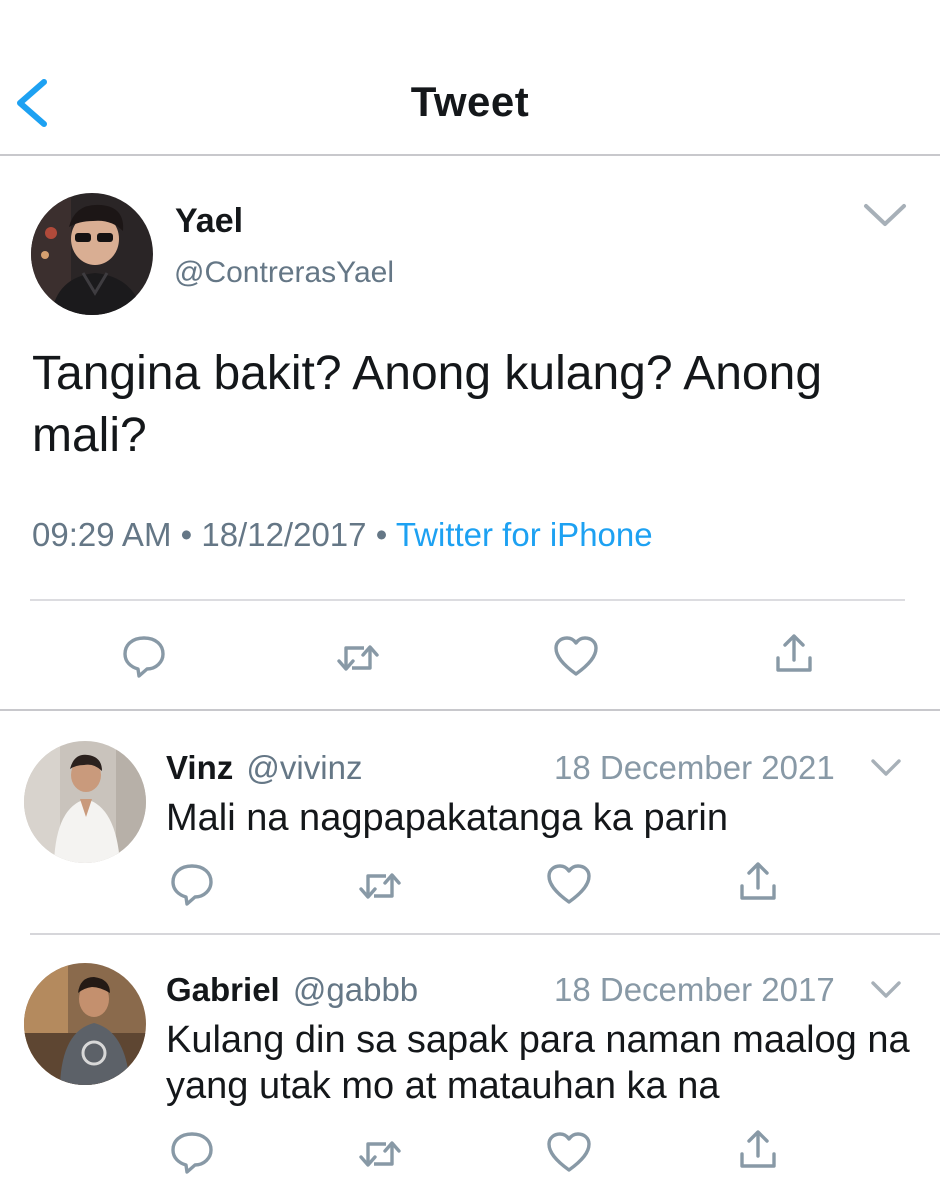  Describe the element at coordinates (304, 767) in the screenshot. I see `reply-author-handle: @vivinz` at that location.